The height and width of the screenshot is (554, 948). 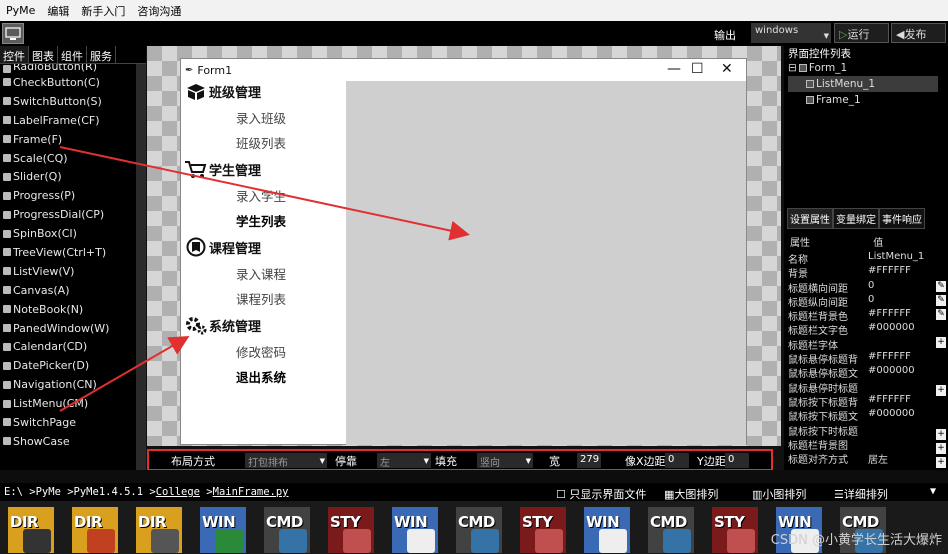 What do you see at coordinates (222, 169) in the screenshot?
I see `list-menu-group: 学生管理` at bounding box center [222, 169].